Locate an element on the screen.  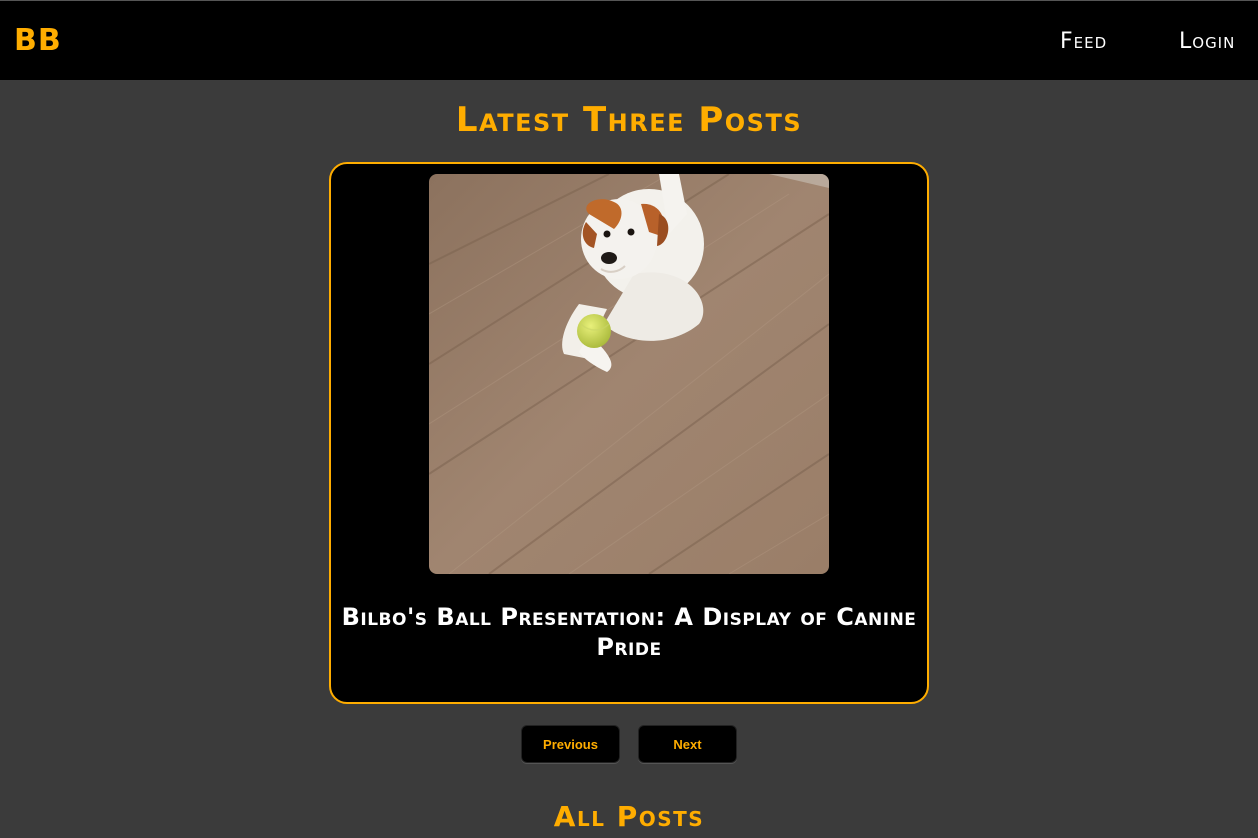
brand-logo-link: BB is located at coordinates (38, 40).